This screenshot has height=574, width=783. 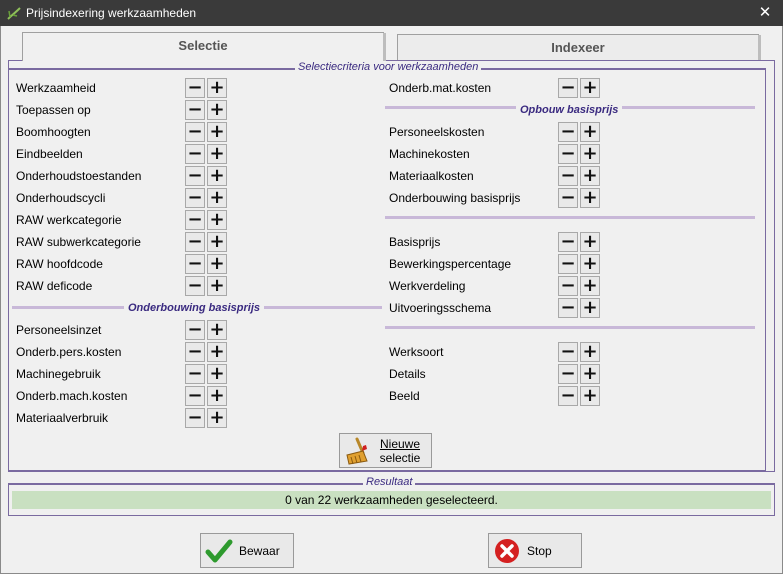 I want to click on save-button-label: Bewaar, so click(x=259, y=551).